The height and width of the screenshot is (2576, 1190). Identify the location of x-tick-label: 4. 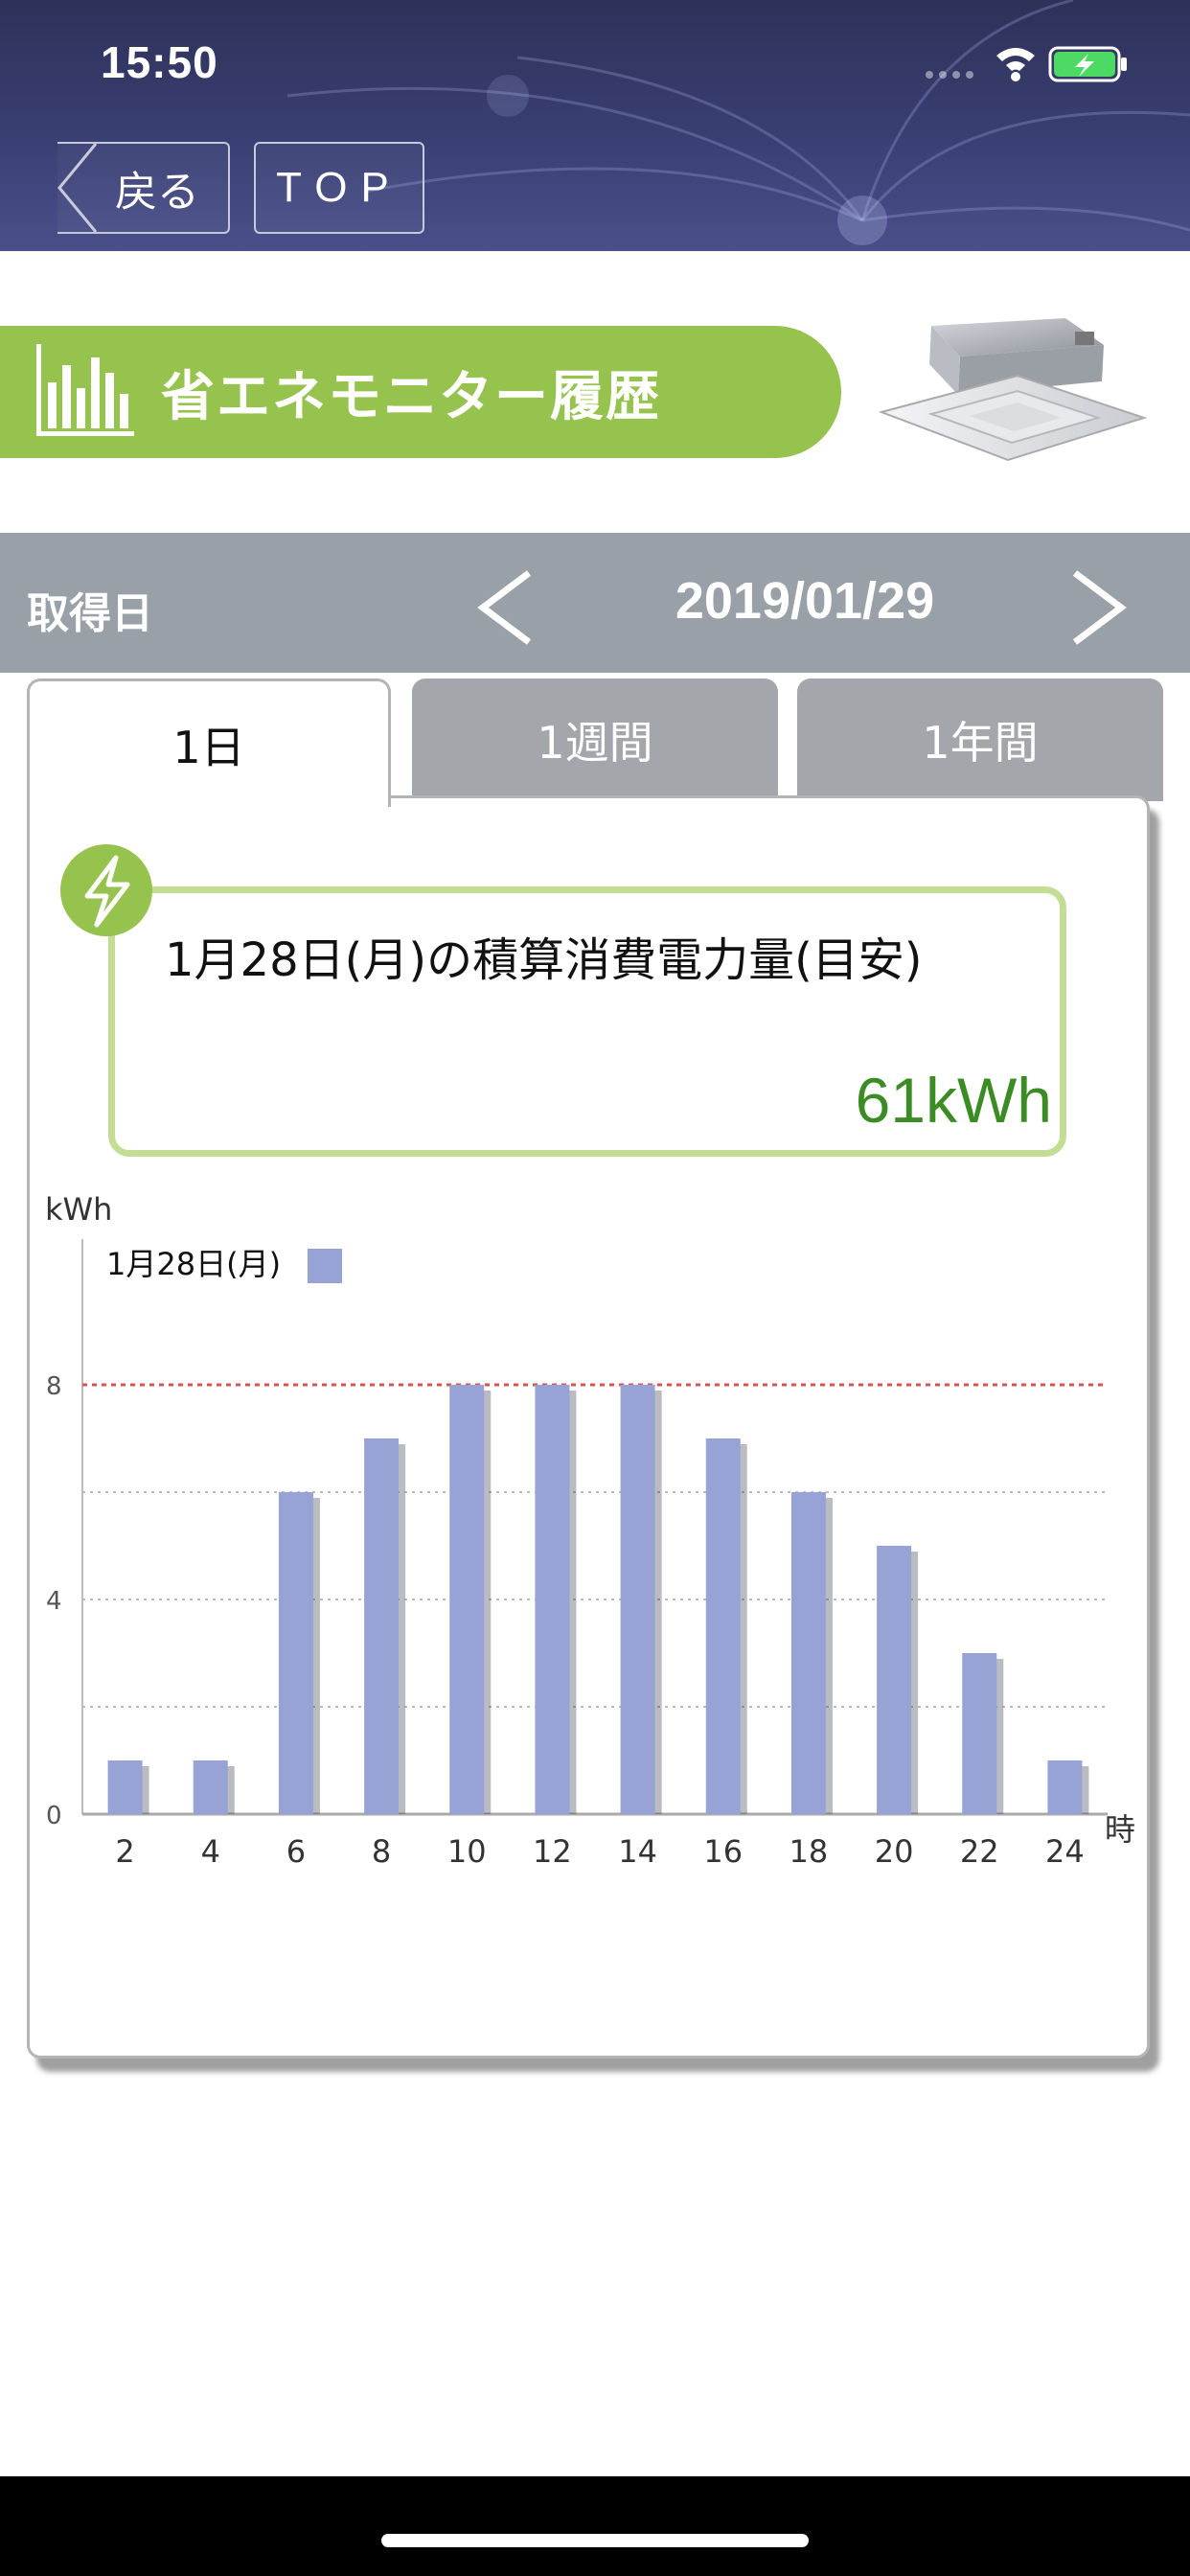
(210, 1851).